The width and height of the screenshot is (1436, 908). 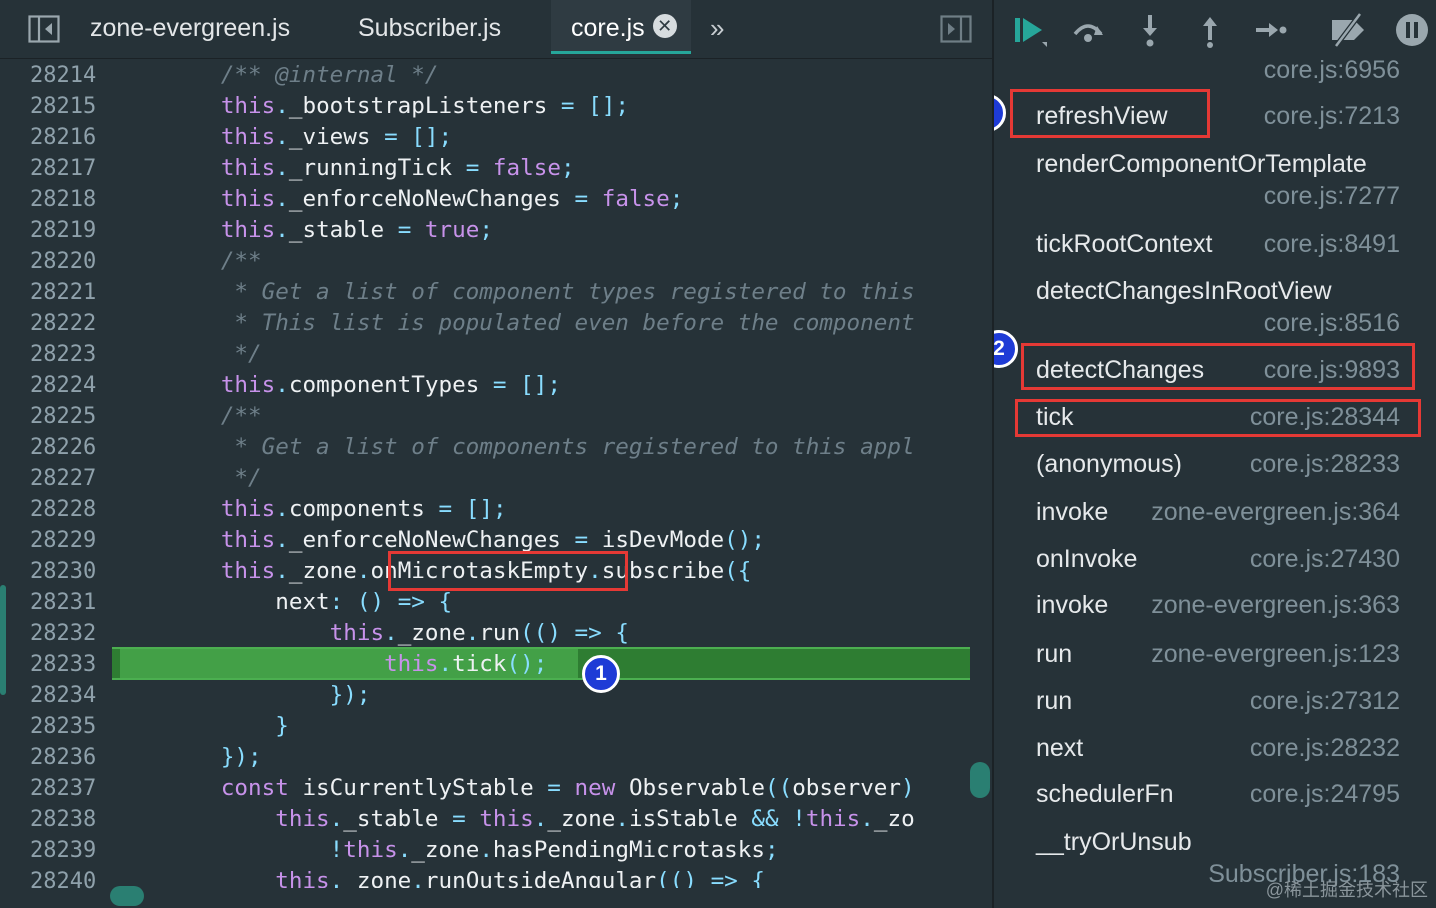 What do you see at coordinates (1088, 30) in the screenshot?
I see `step-over-icon` at bounding box center [1088, 30].